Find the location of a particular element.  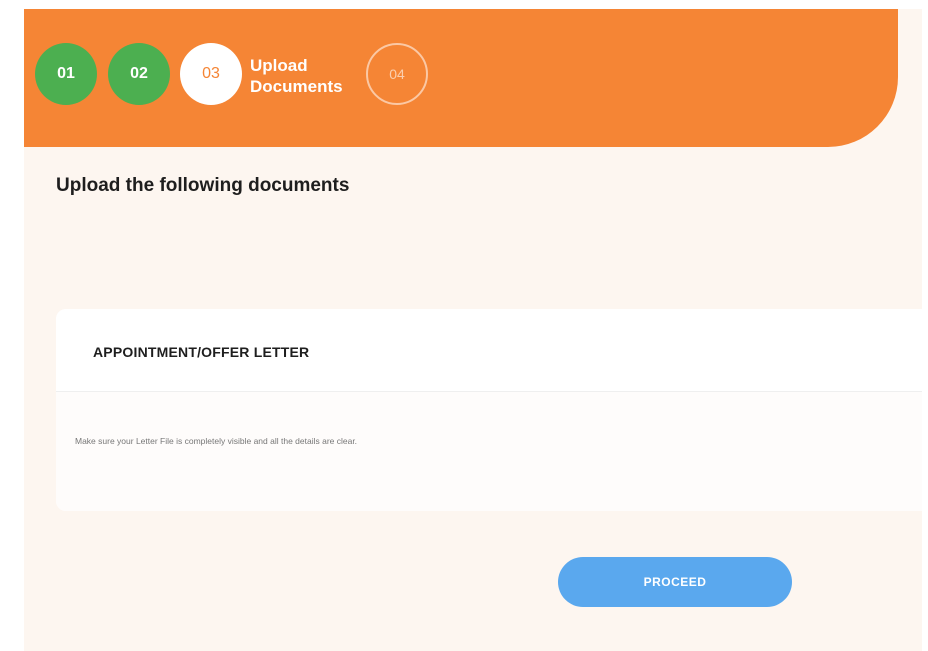

current-step-label-line1: Upload is located at coordinates (279, 65).